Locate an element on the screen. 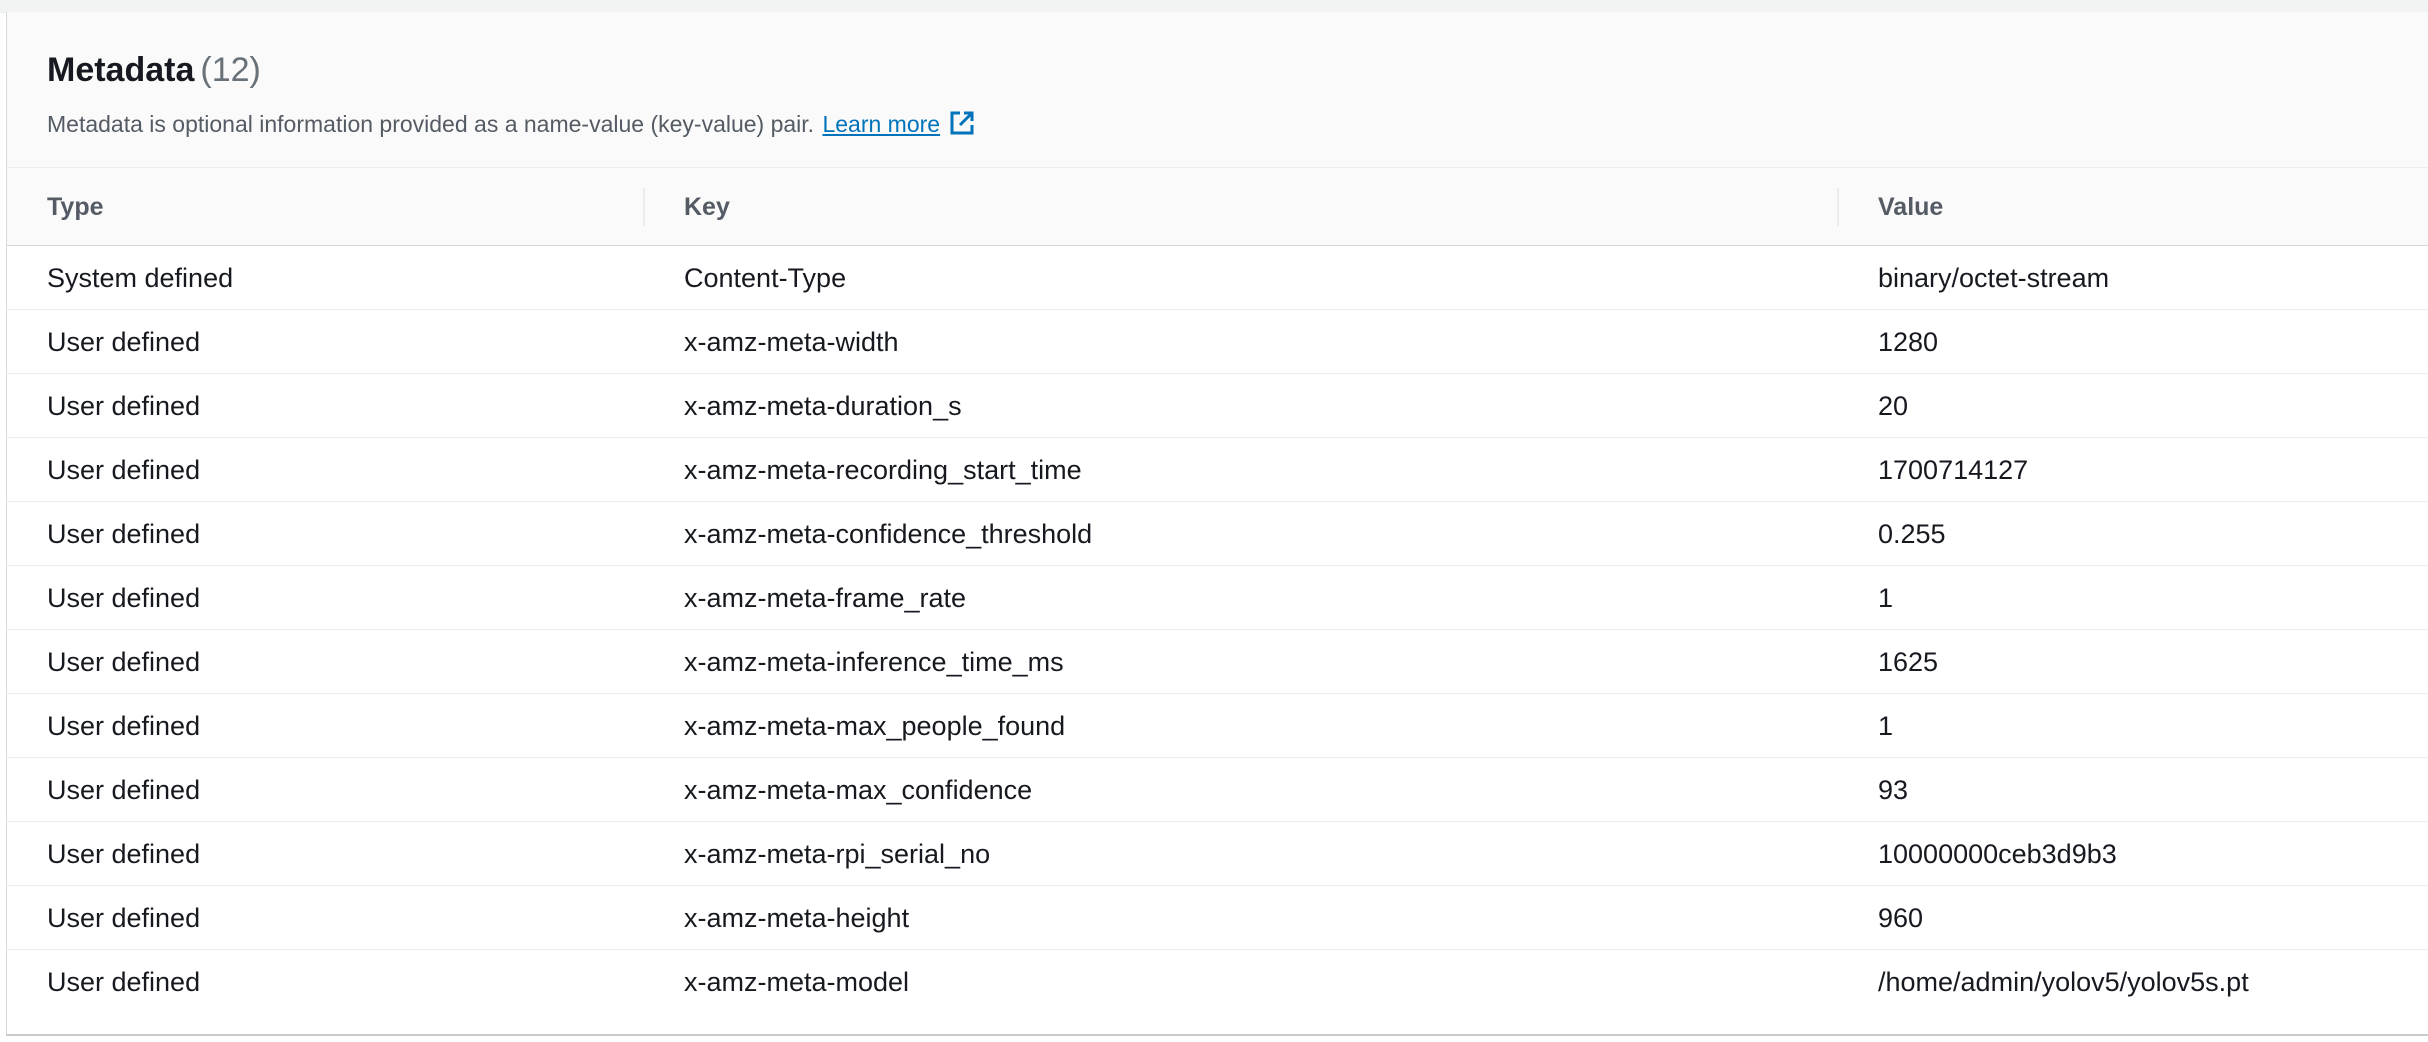  cell-key: Content-Type is located at coordinates (765, 278).